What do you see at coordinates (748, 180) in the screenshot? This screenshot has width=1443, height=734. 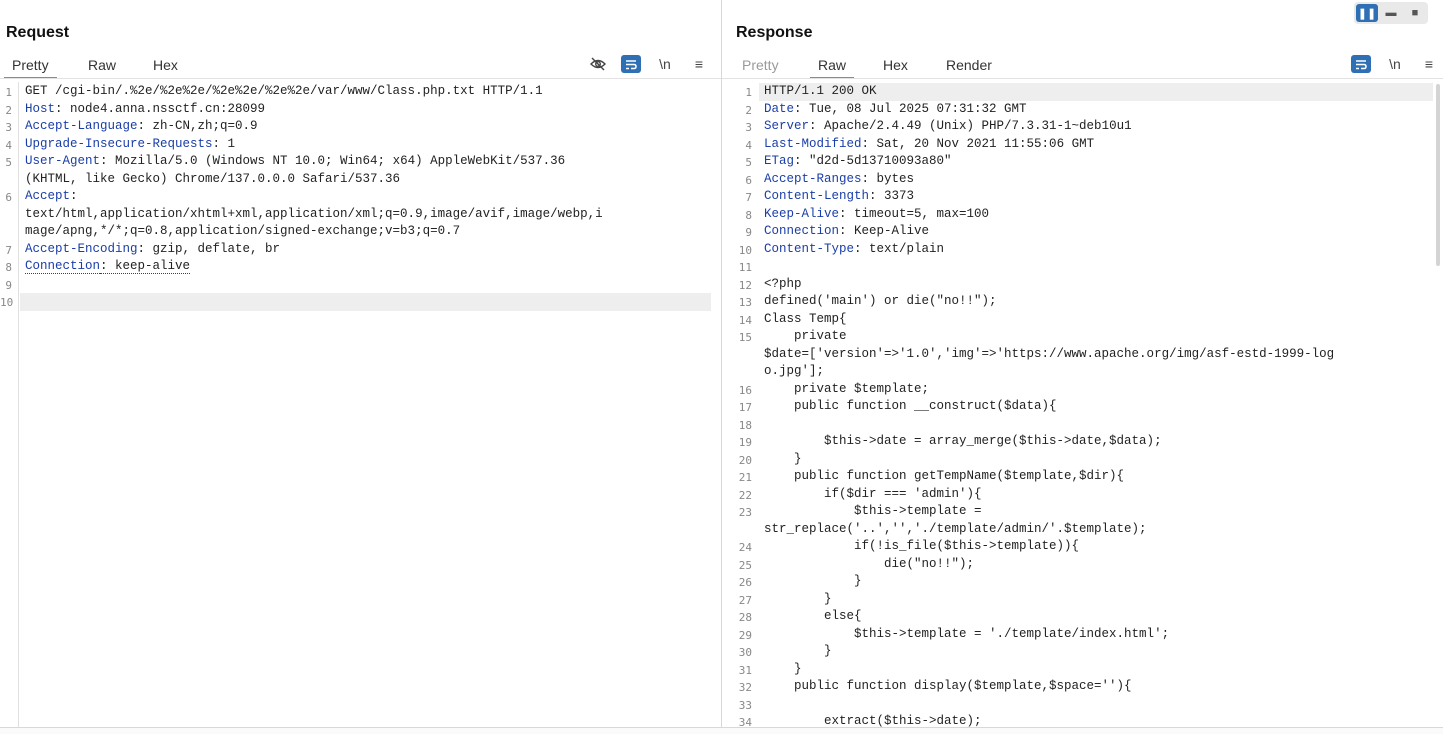 I see `line-number: 6` at bounding box center [748, 180].